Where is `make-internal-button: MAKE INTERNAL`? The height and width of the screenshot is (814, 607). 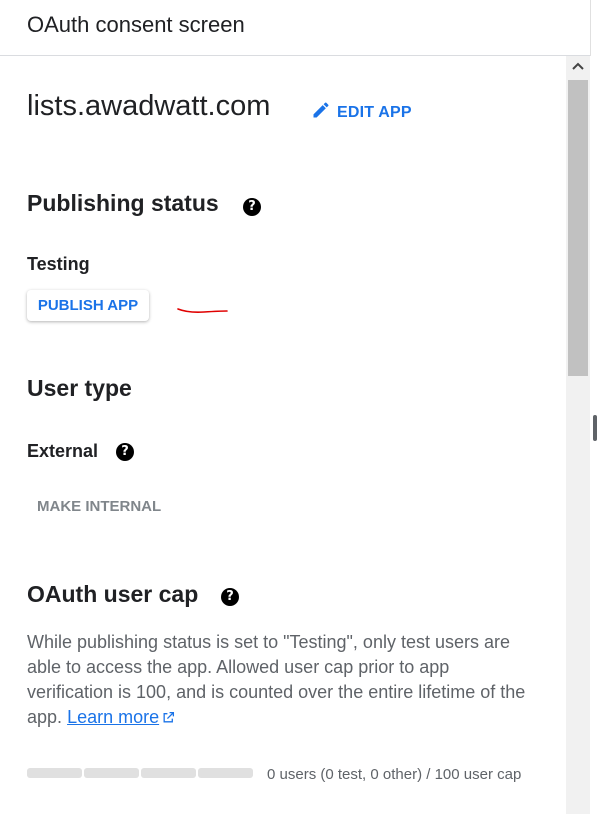
make-internal-button: MAKE INTERNAL is located at coordinates (99, 506).